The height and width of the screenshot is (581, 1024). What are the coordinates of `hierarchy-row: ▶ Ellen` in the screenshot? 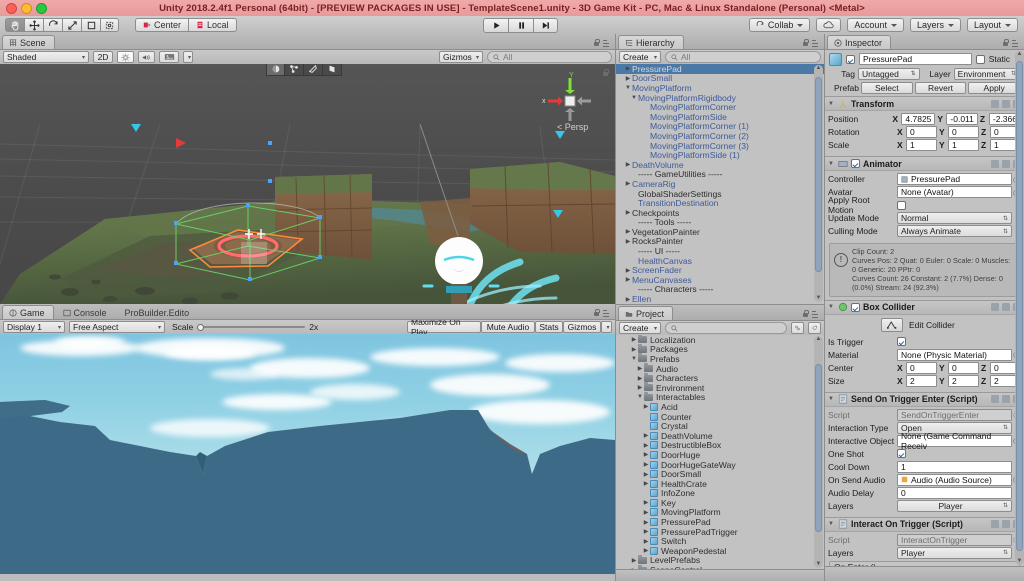 It's located at (720, 299).